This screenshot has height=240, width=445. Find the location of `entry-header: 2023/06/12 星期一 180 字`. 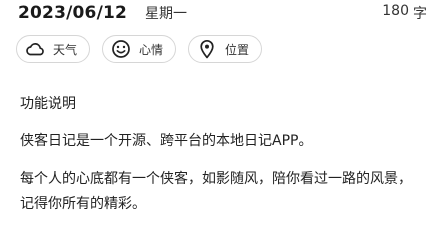

entry-header: 2023/06/12 星期一 180 字 is located at coordinates (222, 13).